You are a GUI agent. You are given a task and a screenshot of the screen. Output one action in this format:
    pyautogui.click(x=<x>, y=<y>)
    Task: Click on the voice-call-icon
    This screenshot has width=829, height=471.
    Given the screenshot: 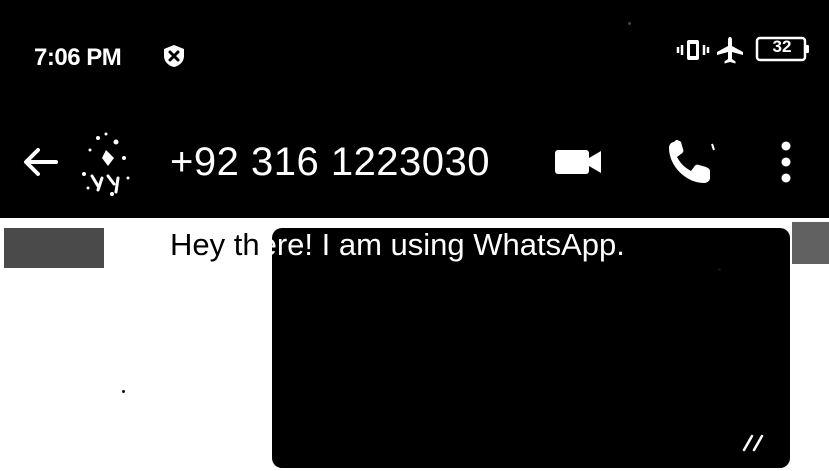 What is the action you would take?
    pyautogui.click(x=690, y=162)
    